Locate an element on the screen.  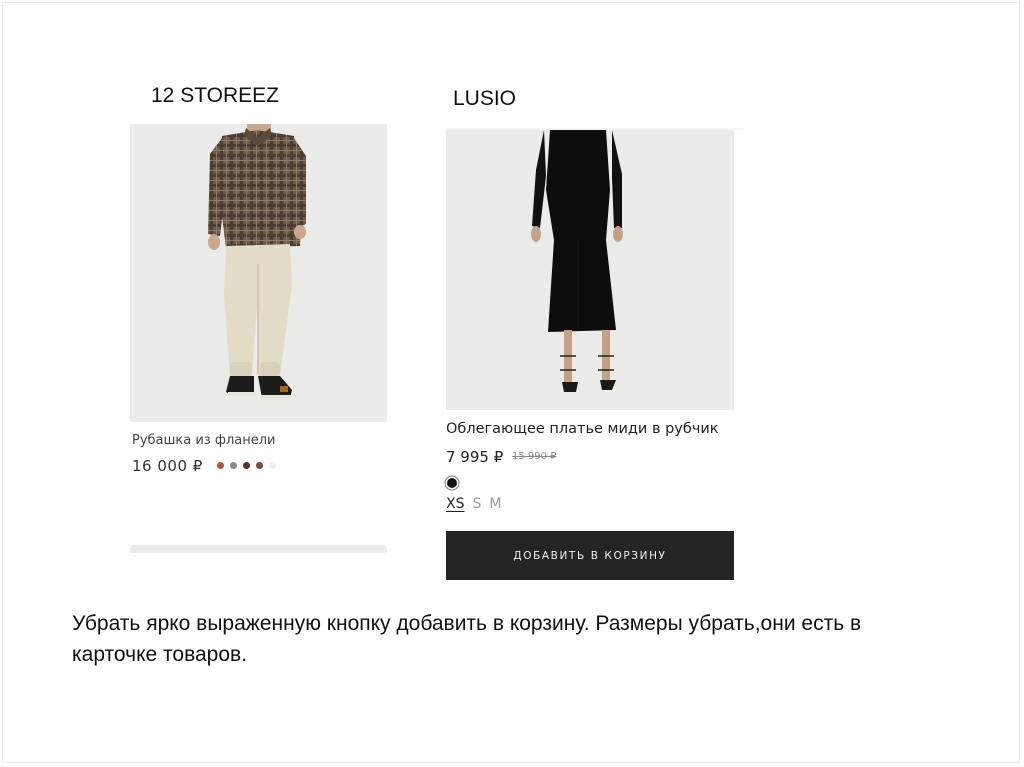
brand-label-right: LUSIO is located at coordinates (485, 98).